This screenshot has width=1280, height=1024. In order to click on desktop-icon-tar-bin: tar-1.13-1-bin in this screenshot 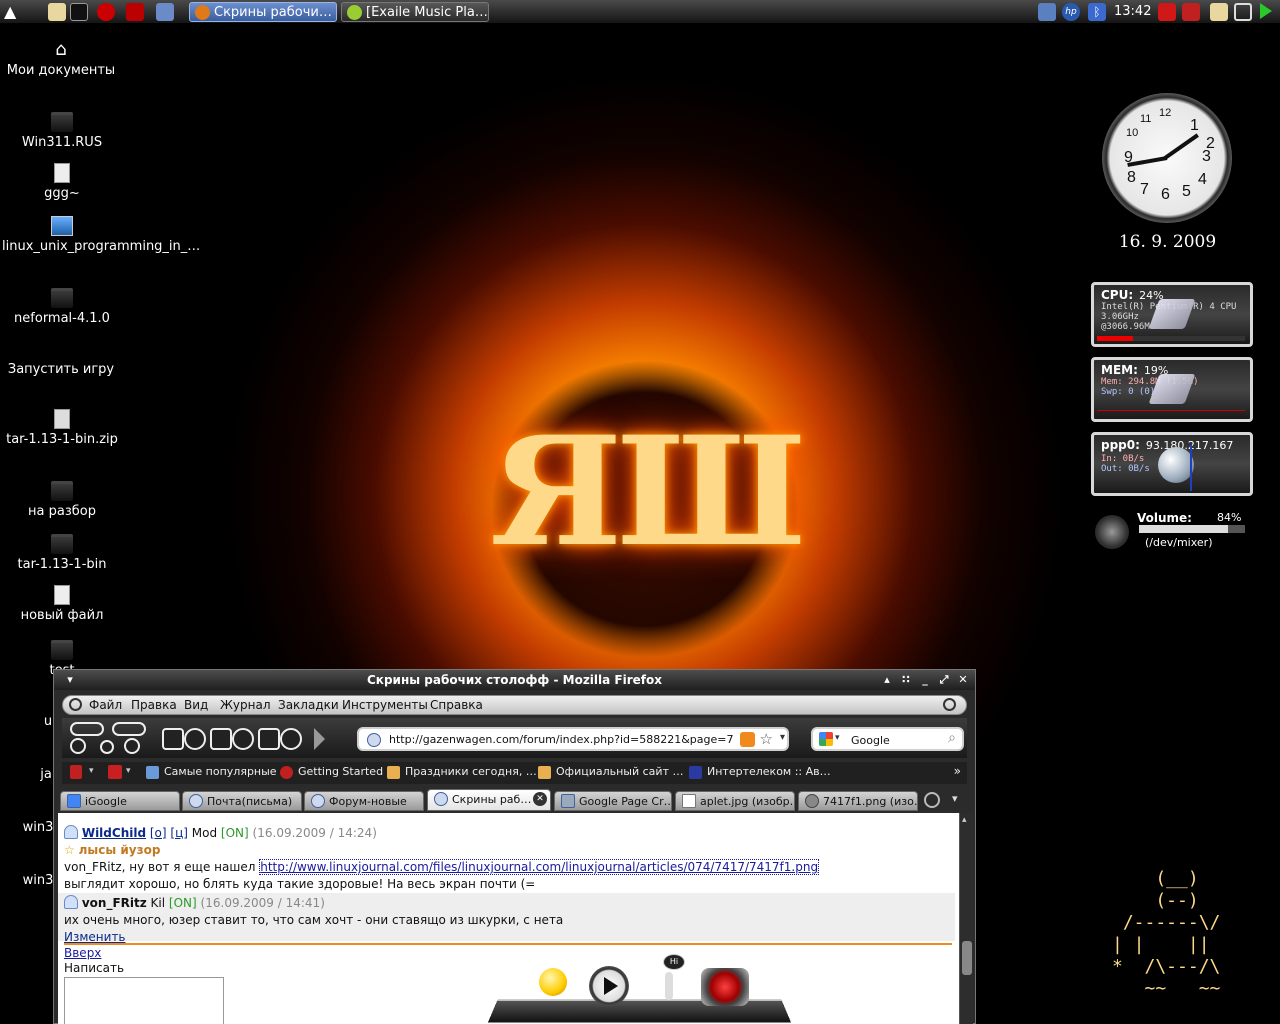, I will do `click(62, 553)`.